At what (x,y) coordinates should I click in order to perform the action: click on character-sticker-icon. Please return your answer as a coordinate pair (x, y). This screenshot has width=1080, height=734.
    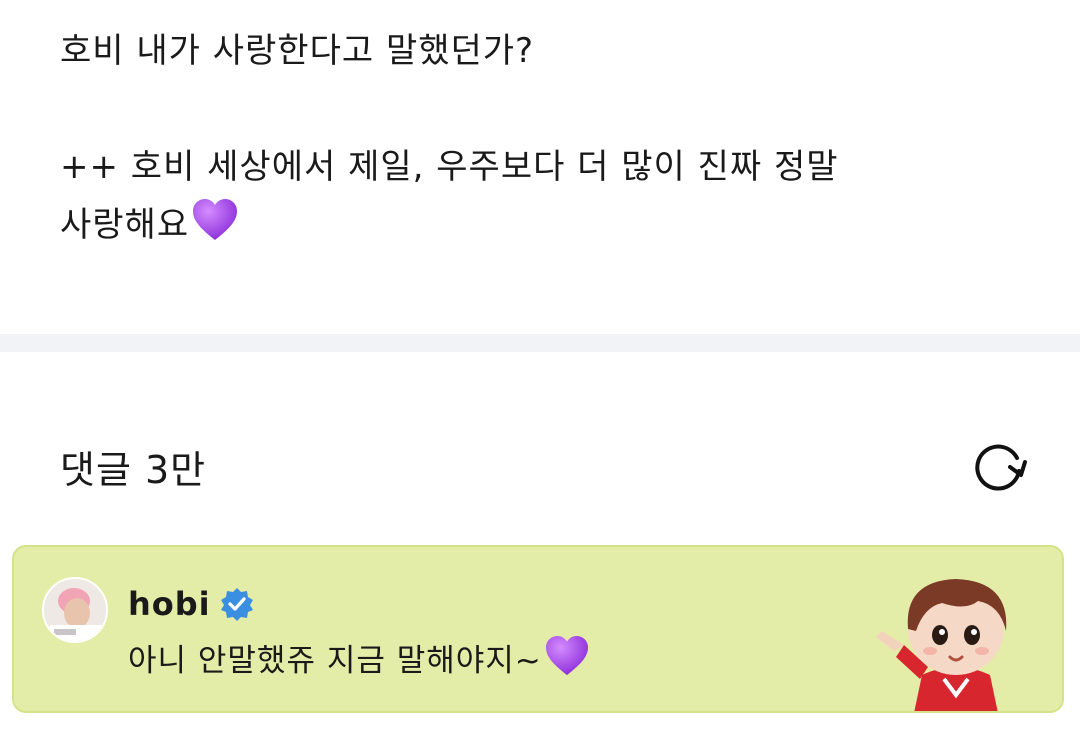
    Looking at the image, I should click on (955, 639).